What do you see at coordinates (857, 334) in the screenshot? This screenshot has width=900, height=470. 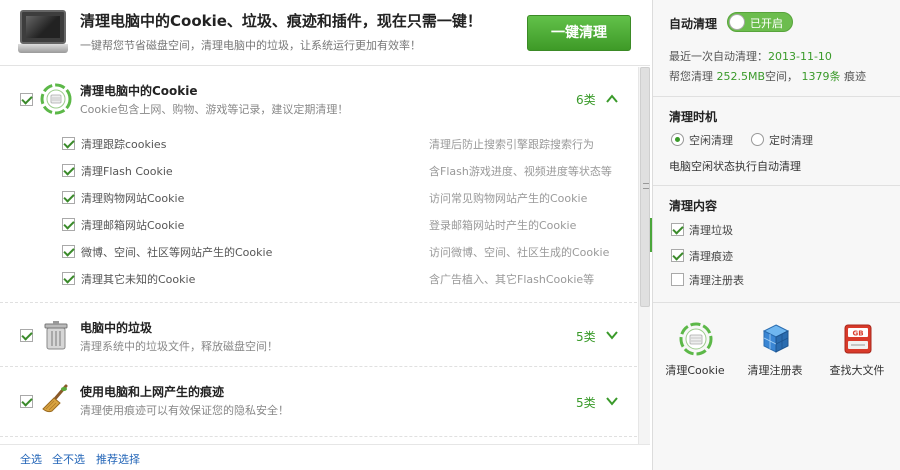 I see `svg-text: GB` at bounding box center [857, 334].